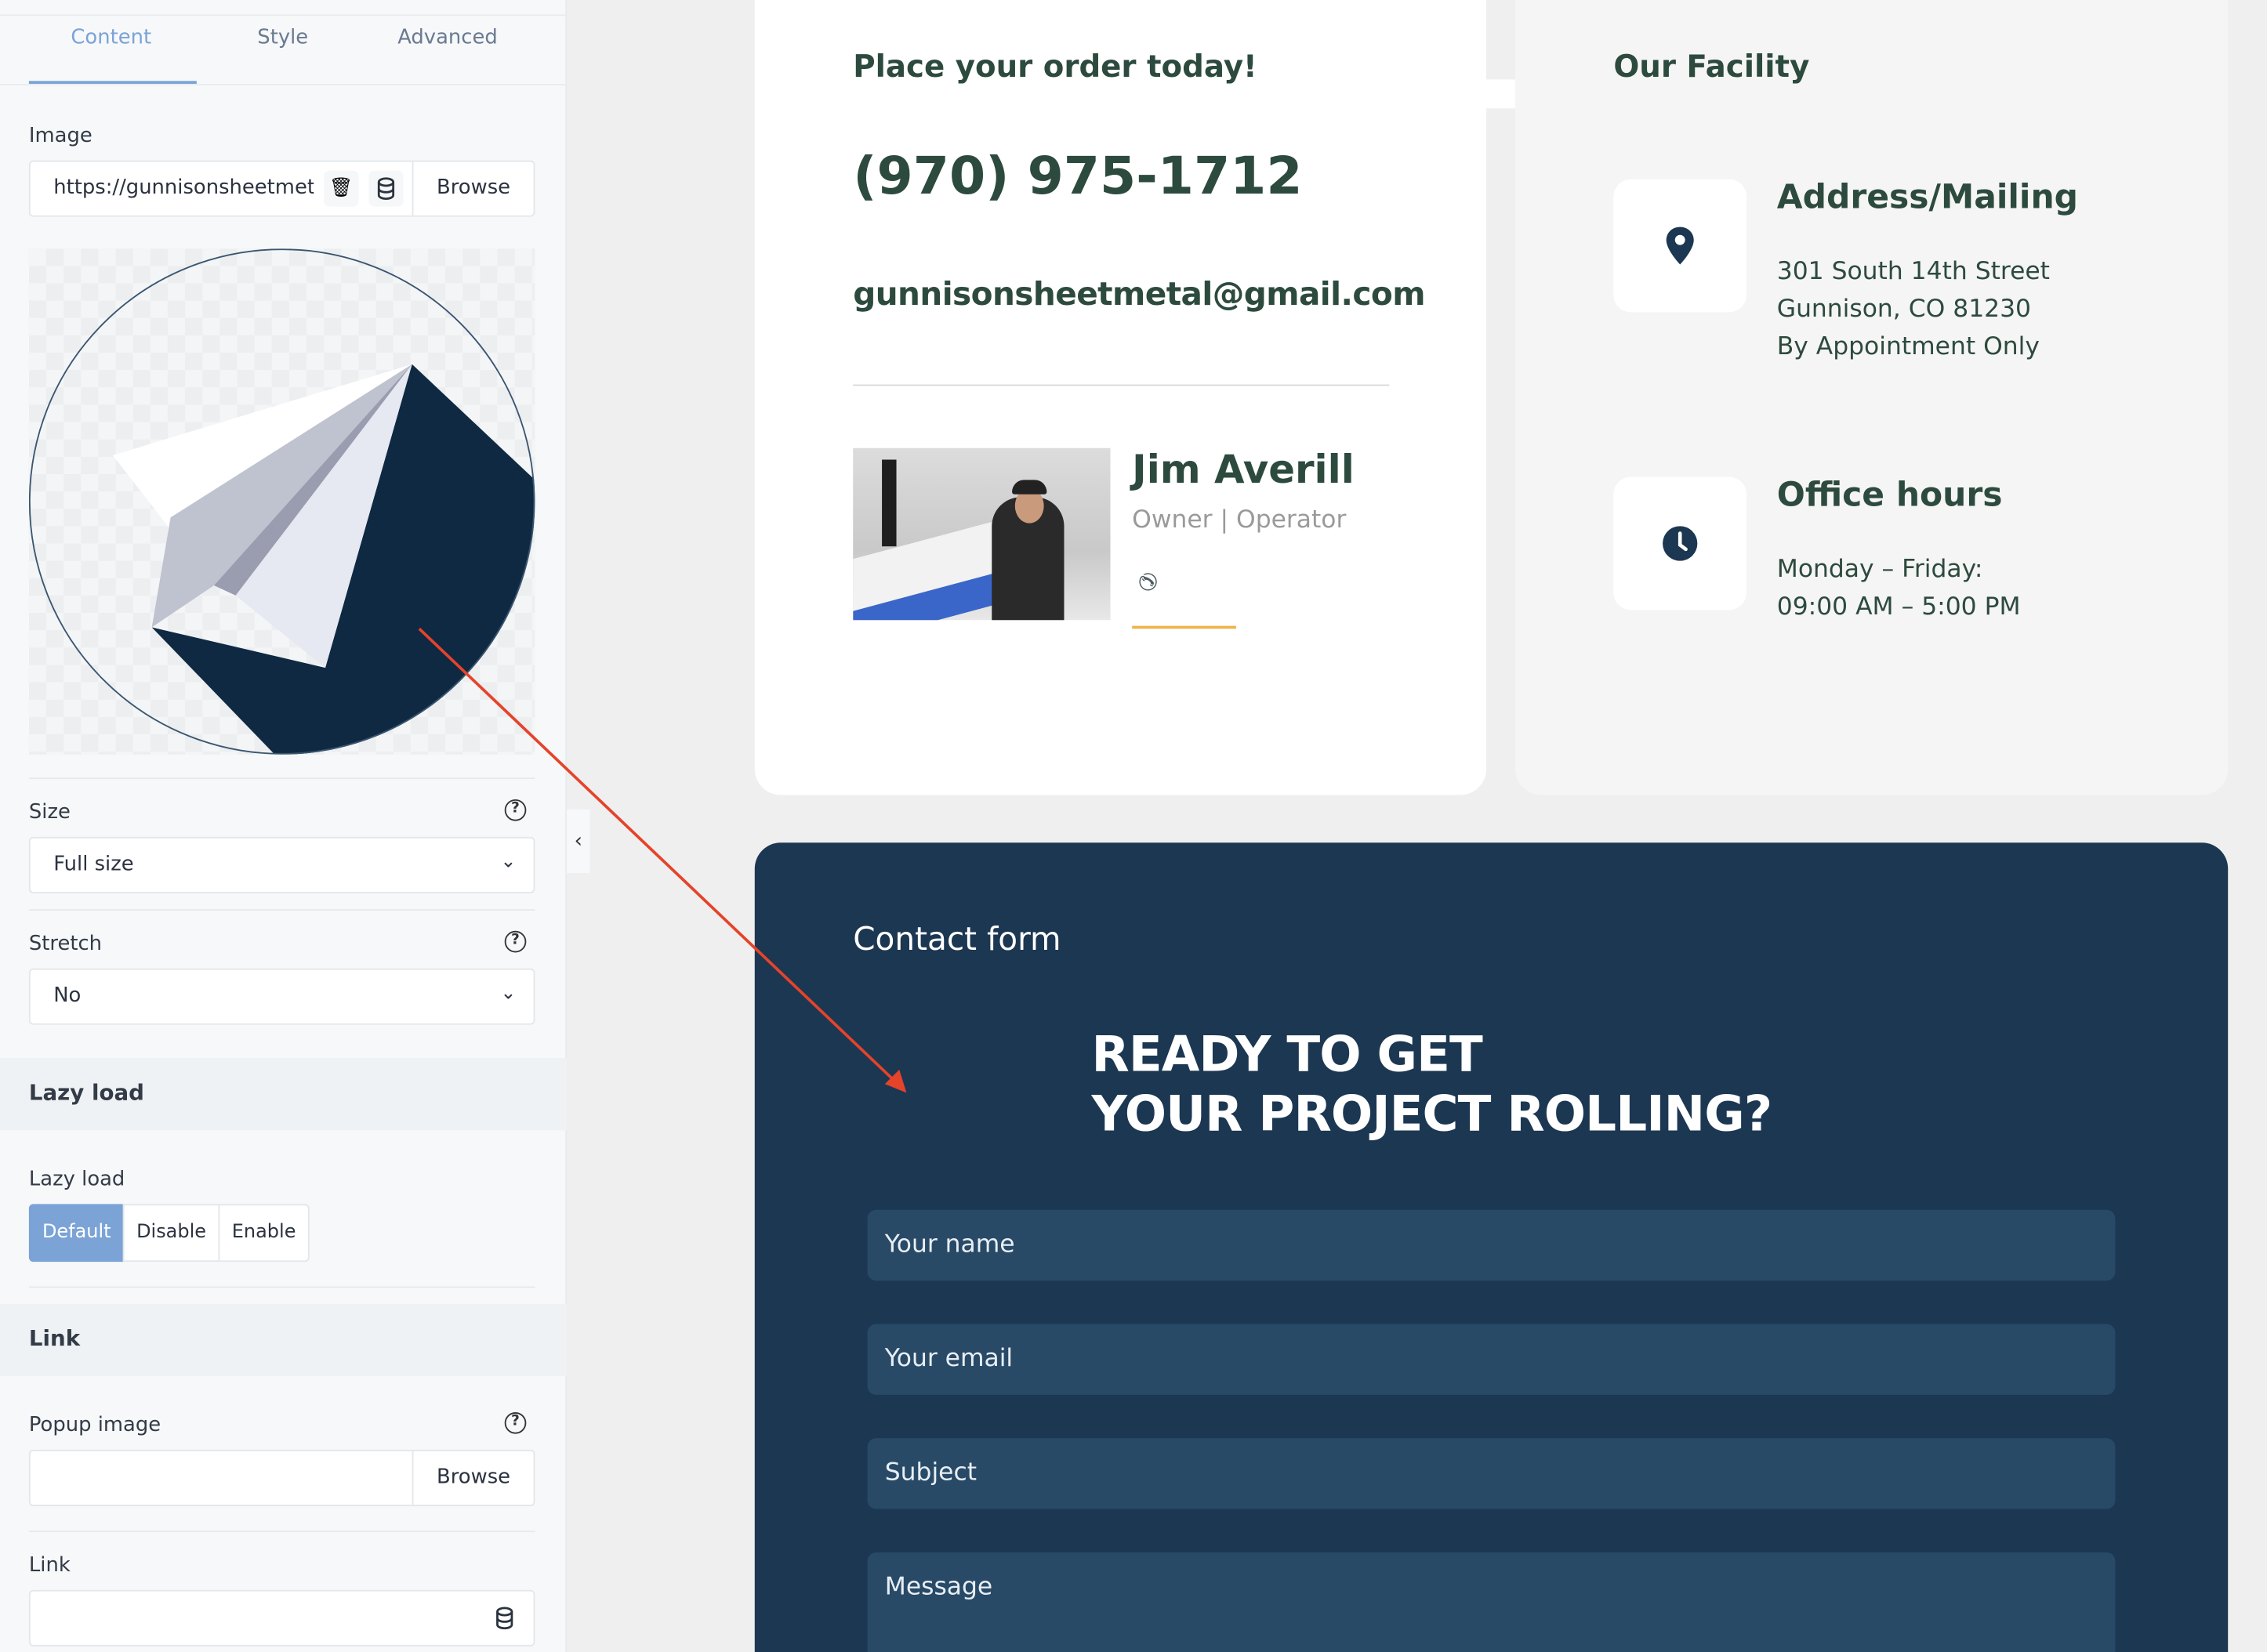  Describe the element at coordinates (68, 996) in the screenshot. I see `stretch-value: No` at that location.